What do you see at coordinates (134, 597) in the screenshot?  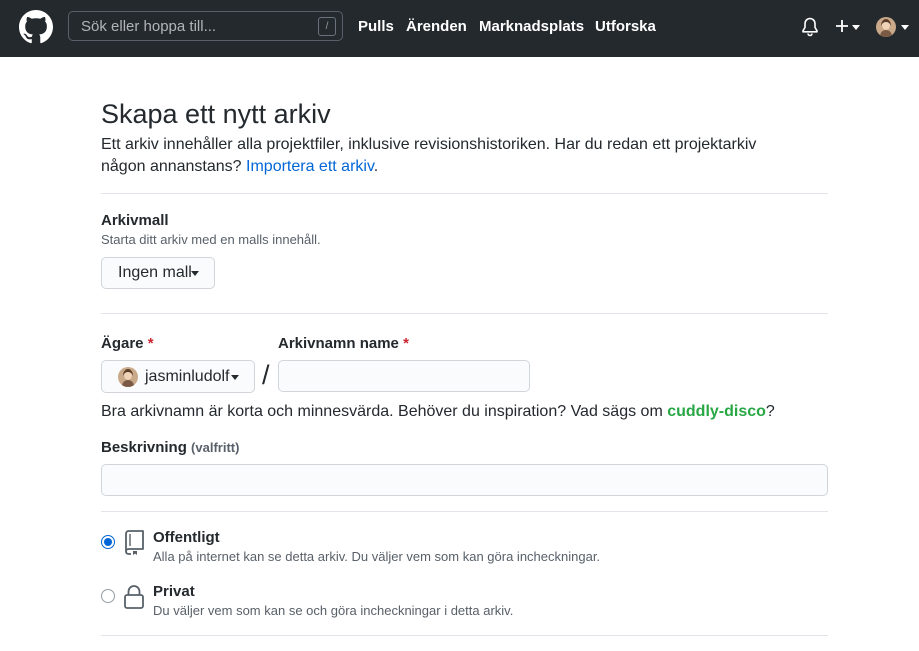 I see `lock-icon` at bounding box center [134, 597].